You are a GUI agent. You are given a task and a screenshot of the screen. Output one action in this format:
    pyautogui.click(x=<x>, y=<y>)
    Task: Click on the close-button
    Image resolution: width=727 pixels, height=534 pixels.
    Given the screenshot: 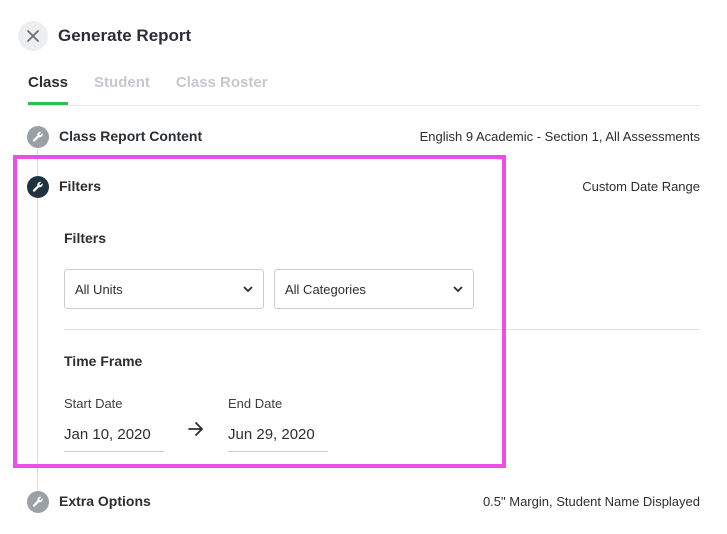 What is the action you would take?
    pyautogui.click(x=33, y=36)
    